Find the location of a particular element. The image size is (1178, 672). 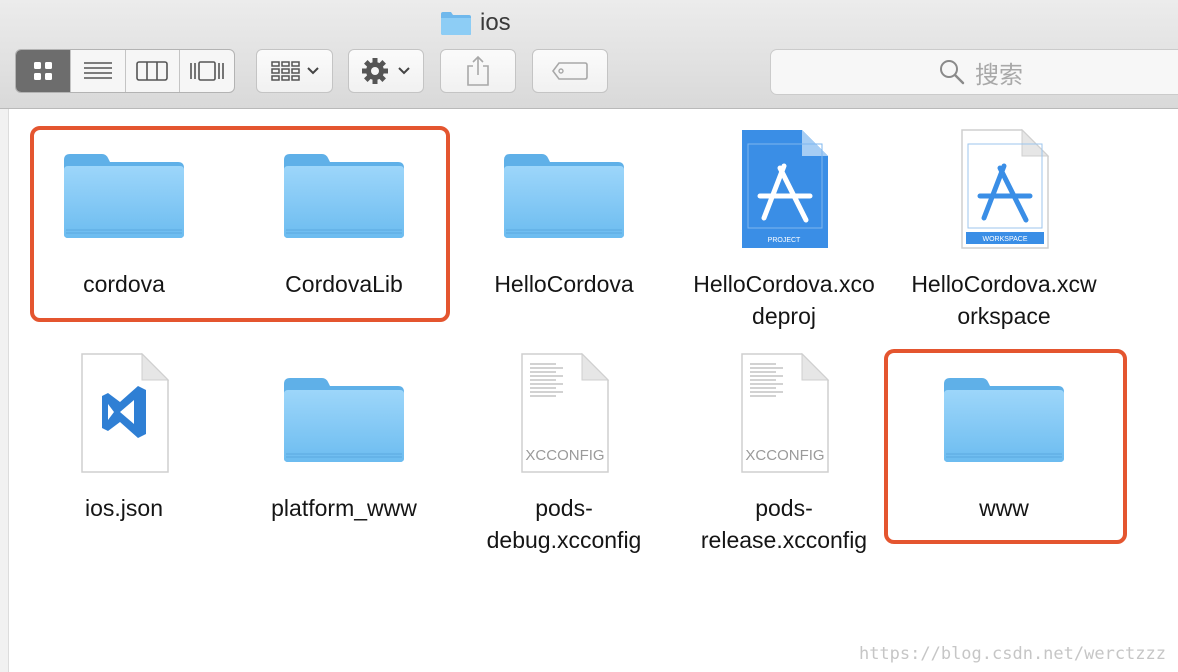

list-view-icon is located at coordinates (97, 70).